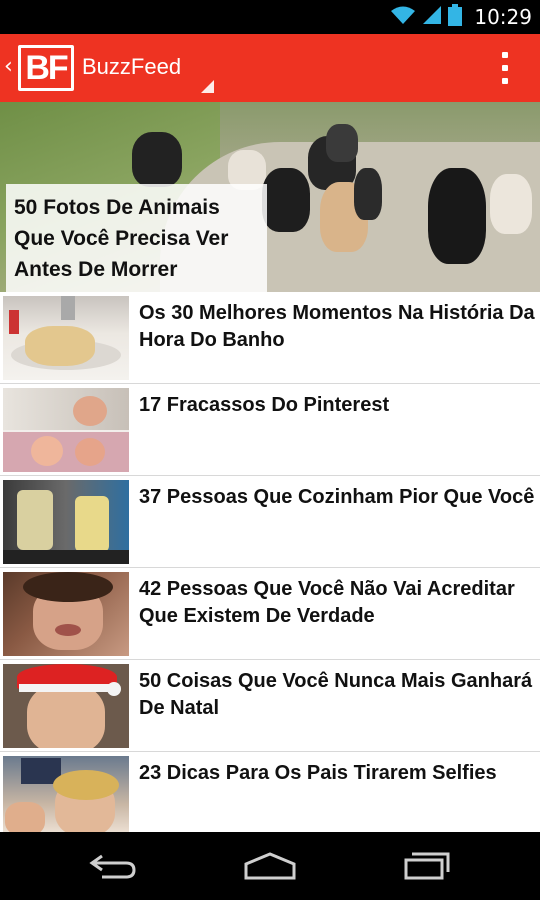 The width and height of the screenshot is (540, 900). I want to click on app-bar: ‹ BF BuzzFeed, so click(270, 68).